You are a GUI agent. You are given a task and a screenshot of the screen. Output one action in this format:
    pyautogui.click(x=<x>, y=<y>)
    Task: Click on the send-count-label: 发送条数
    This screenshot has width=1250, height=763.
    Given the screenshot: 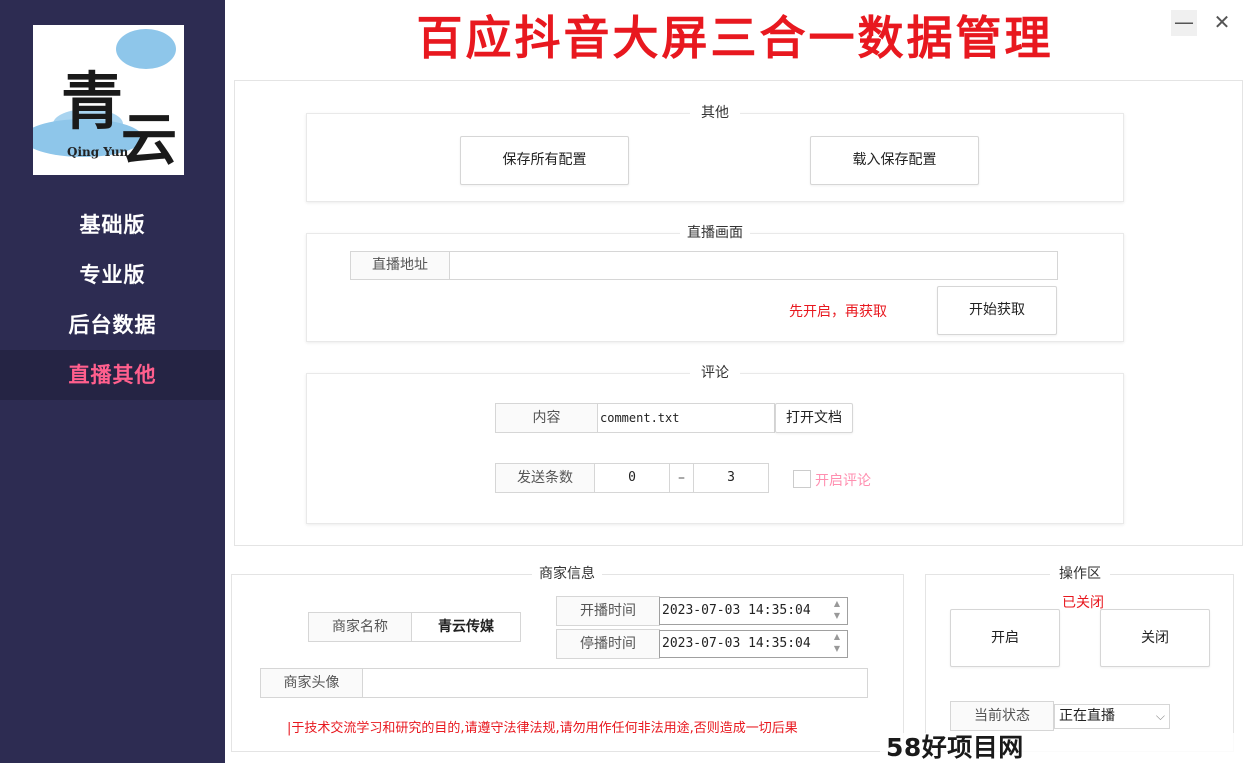 What is the action you would take?
    pyautogui.click(x=545, y=478)
    